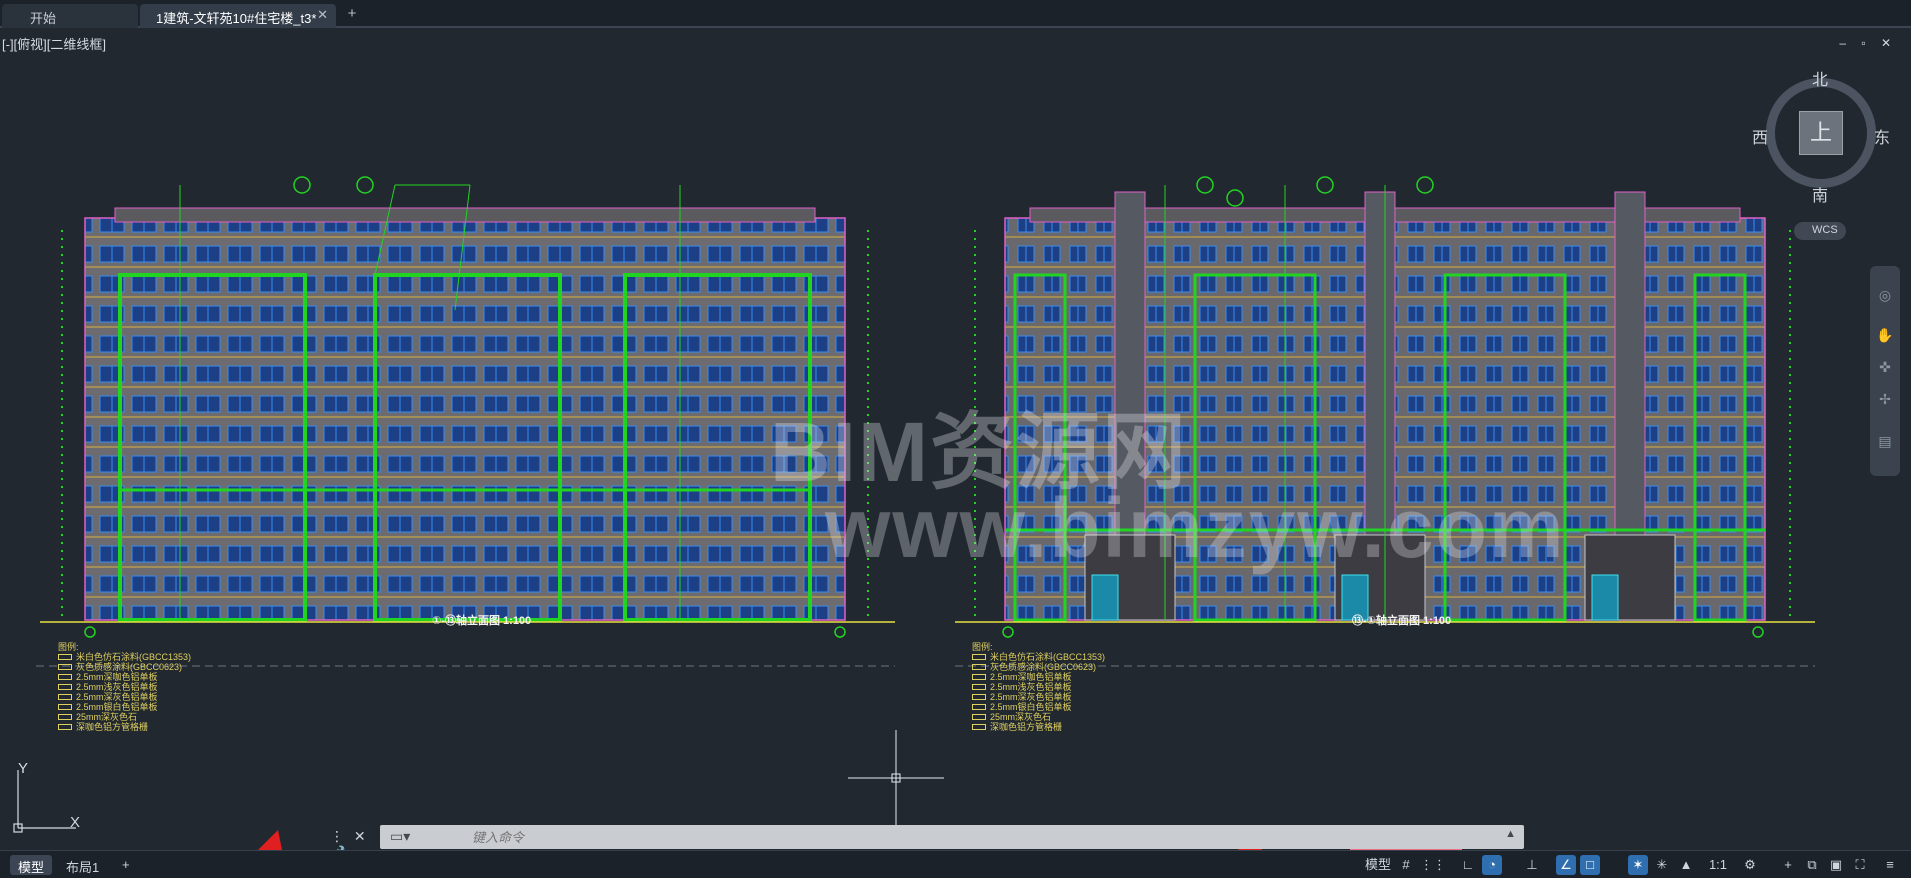  What do you see at coordinates (43, 18) in the screenshot?
I see `tab-label: 开始` at bounding box center [43, 18].